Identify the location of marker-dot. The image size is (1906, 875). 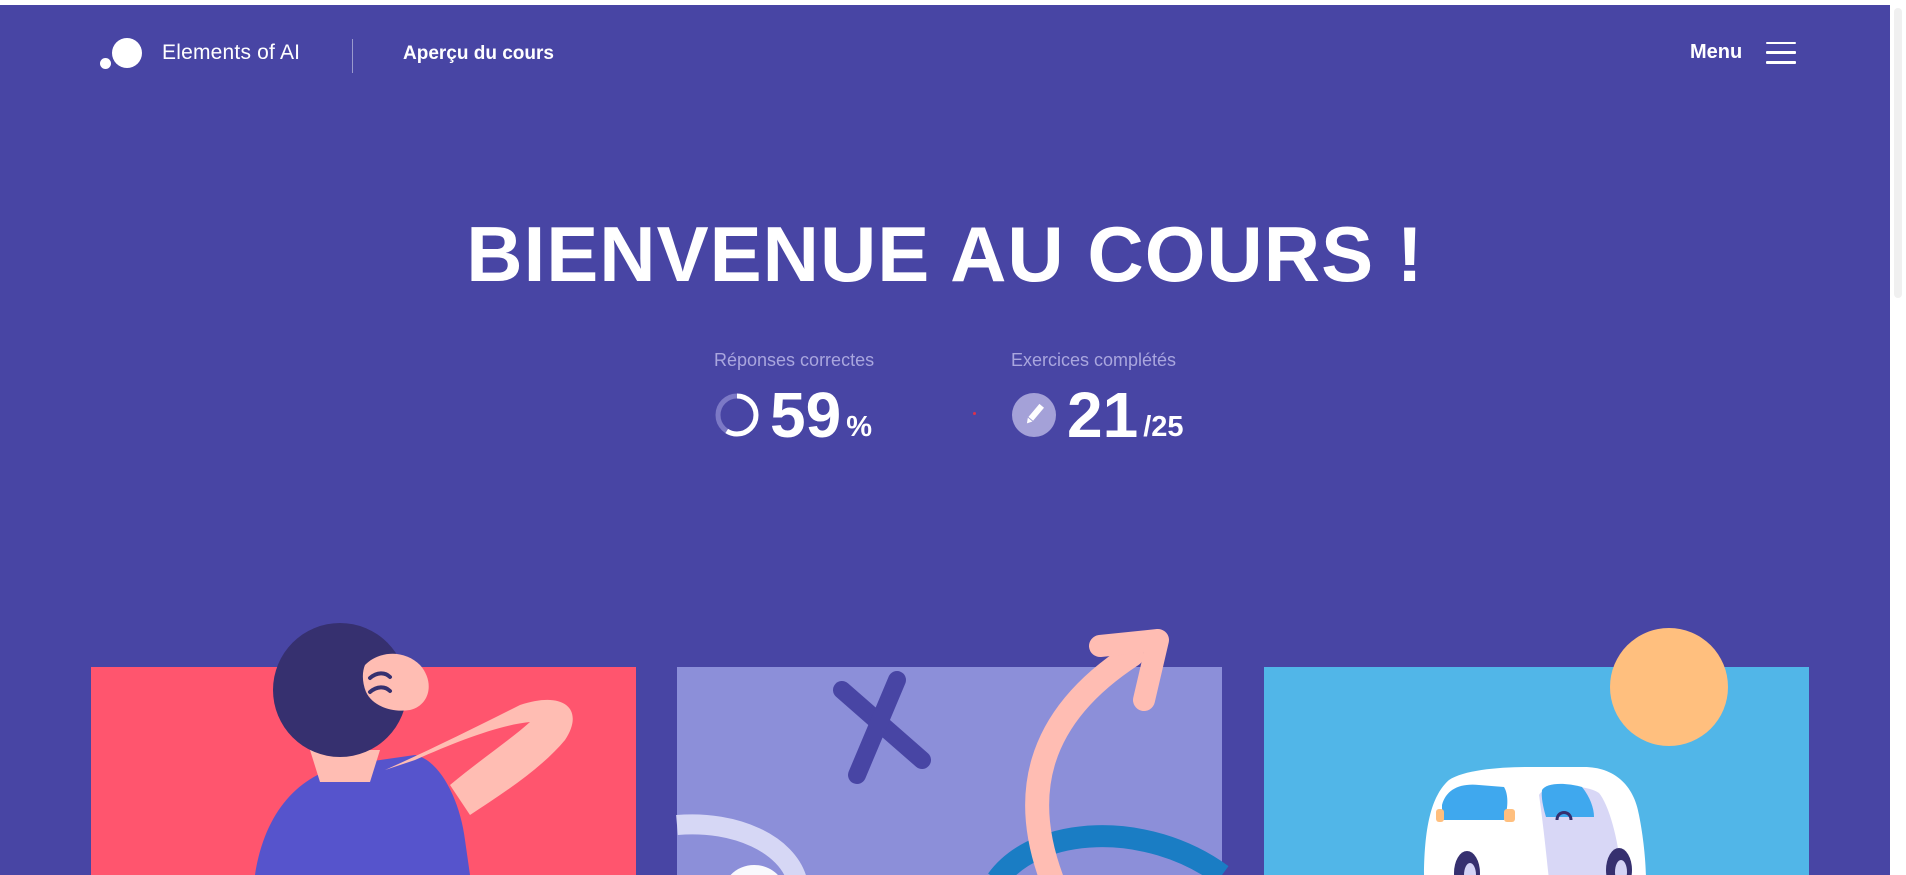
(974, 413).